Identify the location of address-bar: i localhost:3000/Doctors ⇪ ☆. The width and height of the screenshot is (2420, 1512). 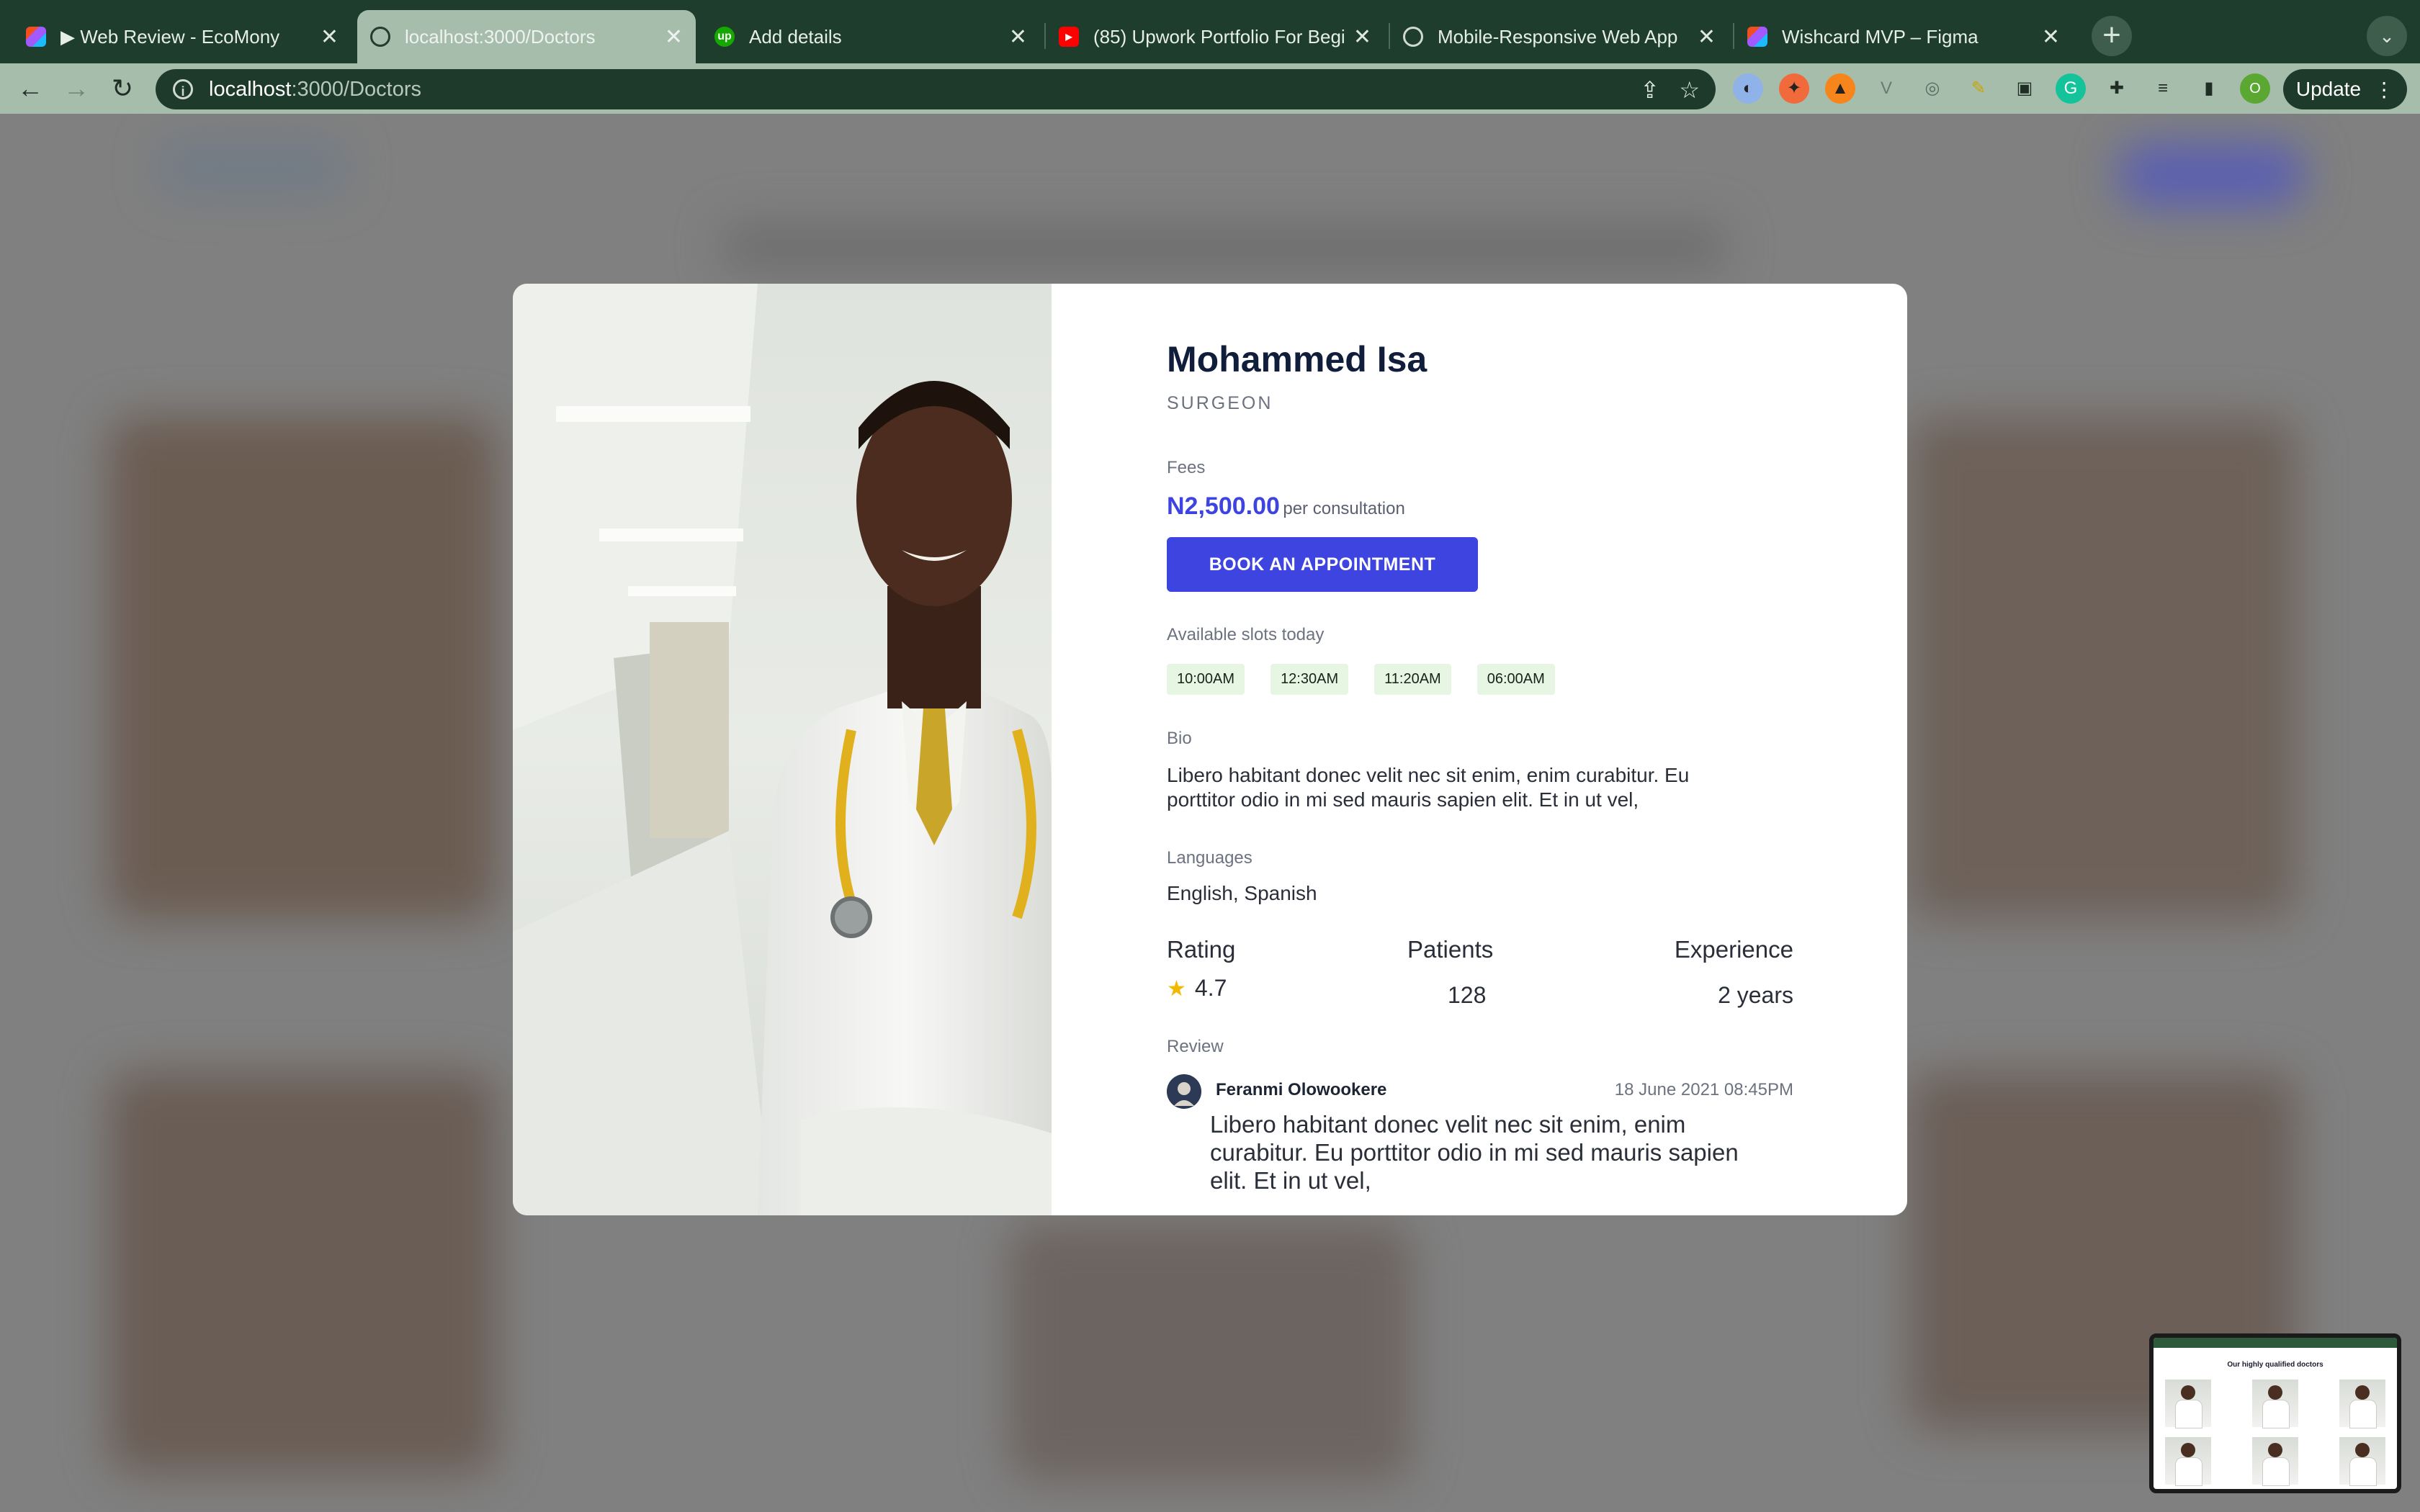
(936, 89).